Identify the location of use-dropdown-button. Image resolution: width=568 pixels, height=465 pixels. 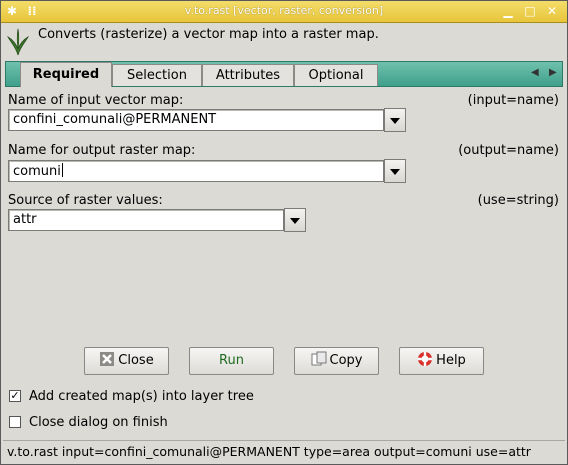
(295, 220).